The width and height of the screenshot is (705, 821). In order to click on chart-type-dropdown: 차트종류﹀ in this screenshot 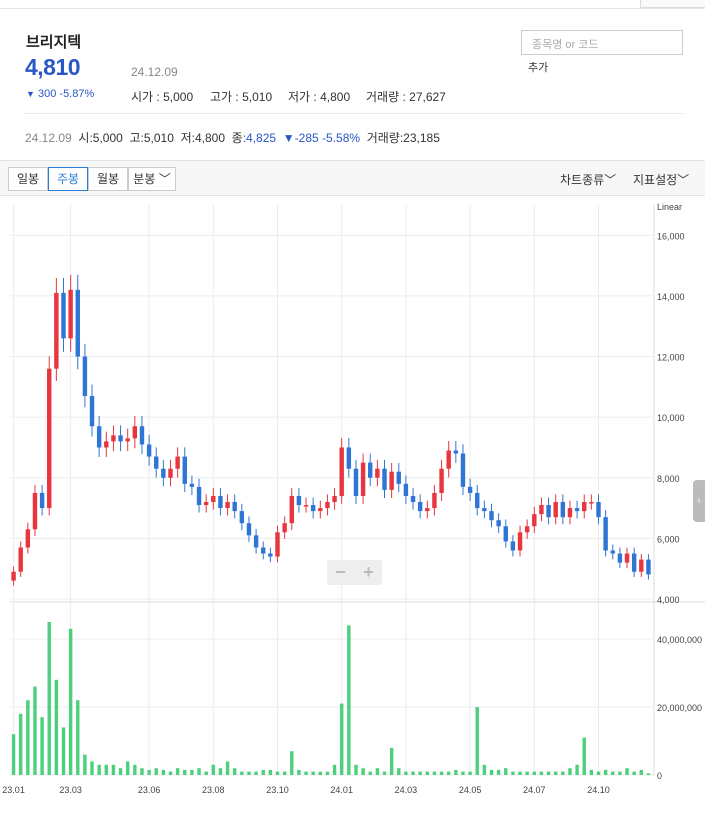, I will do `click(588, 179)`.